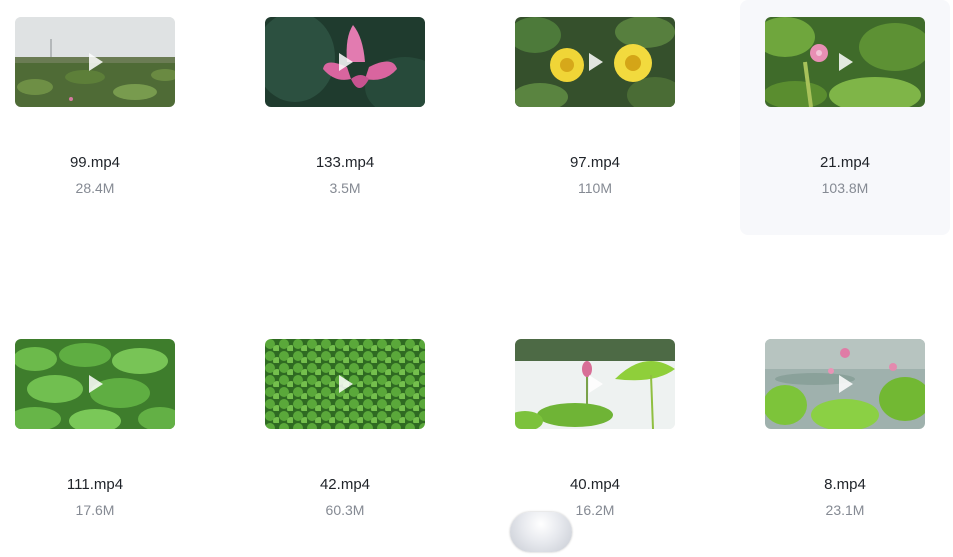 The height and width of the screenshot is (557, 953). I want to click on video-file-card: 111.mp4 17.6M, so click(105, 439).